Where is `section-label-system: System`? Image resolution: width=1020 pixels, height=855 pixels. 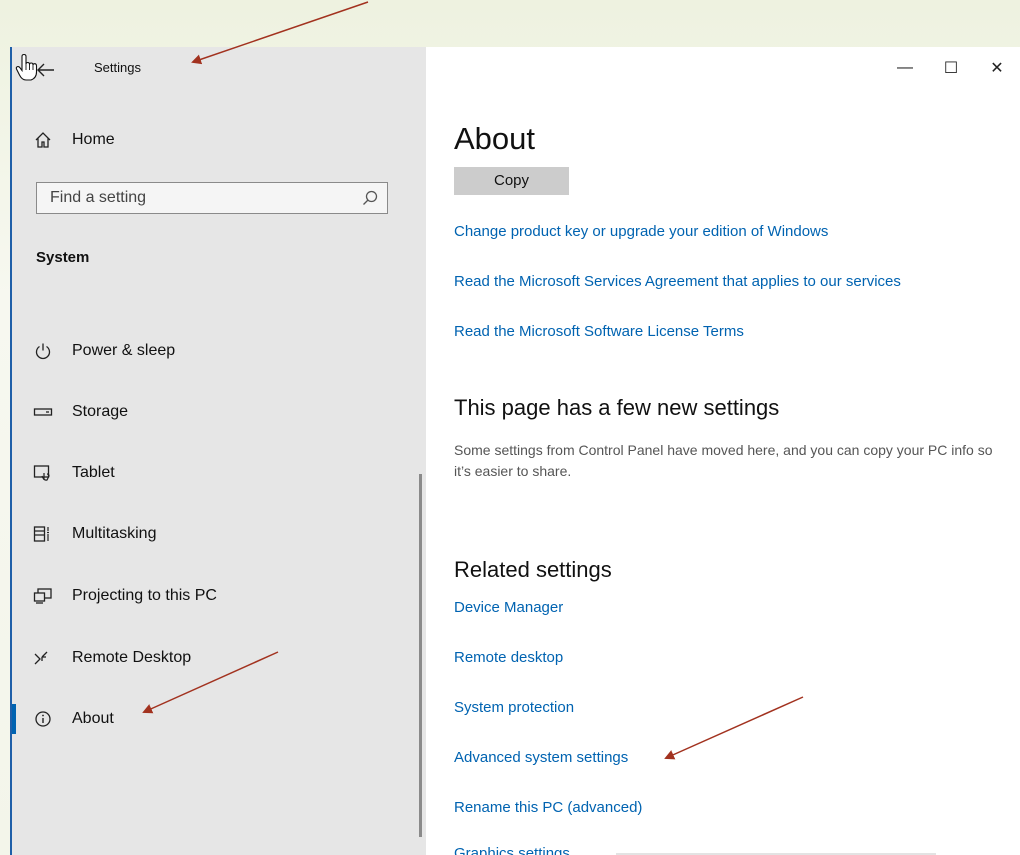 section-label-system: System is located at coordinates (63, 257).